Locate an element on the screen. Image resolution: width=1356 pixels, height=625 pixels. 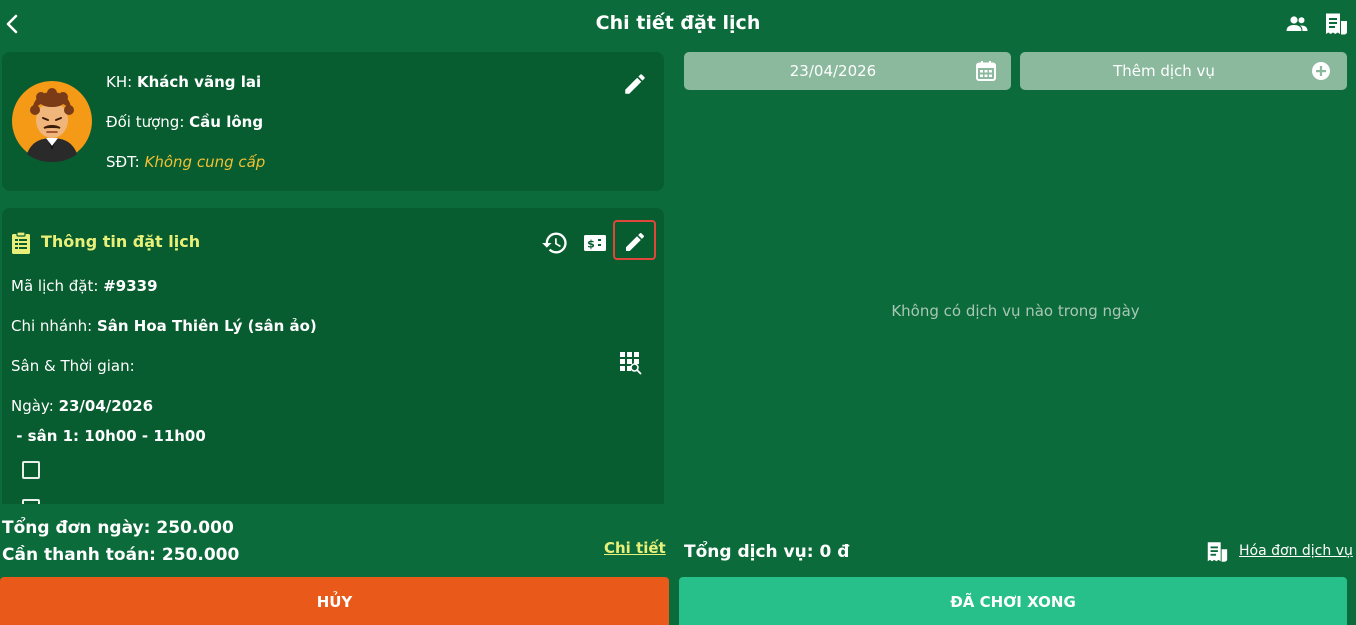
edit-customer-button is located at coordinates (635, 84).